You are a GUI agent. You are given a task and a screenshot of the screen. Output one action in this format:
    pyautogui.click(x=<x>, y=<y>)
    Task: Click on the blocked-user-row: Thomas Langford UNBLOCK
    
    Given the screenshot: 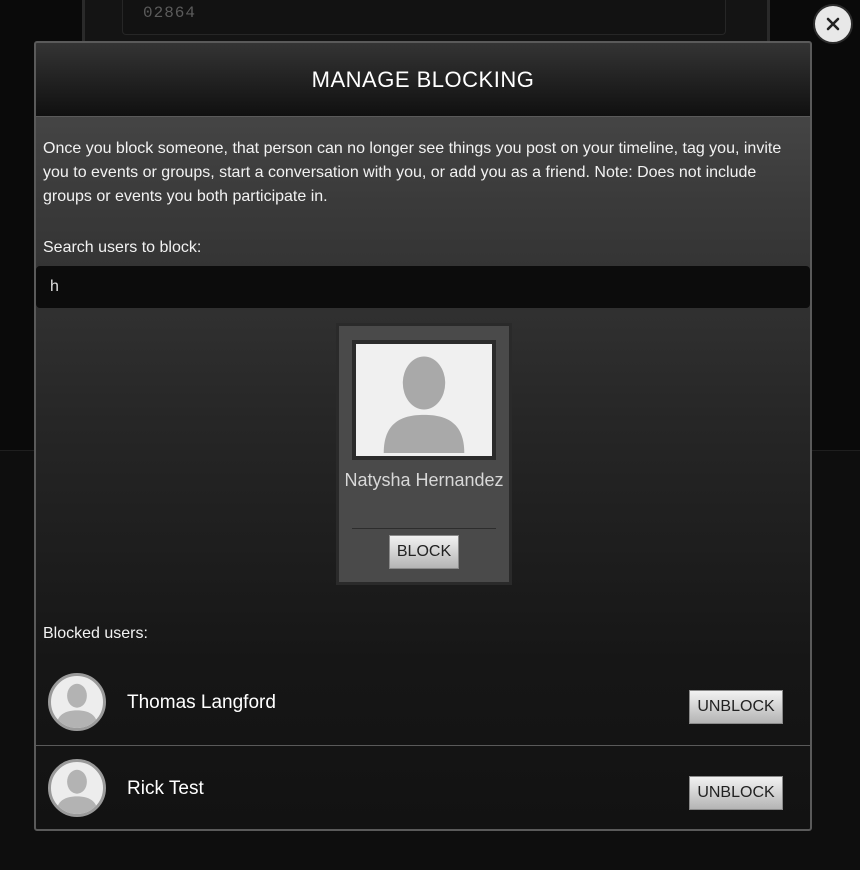 What is the action you would take?
    pyautogui.click(x=423, y=702)
    